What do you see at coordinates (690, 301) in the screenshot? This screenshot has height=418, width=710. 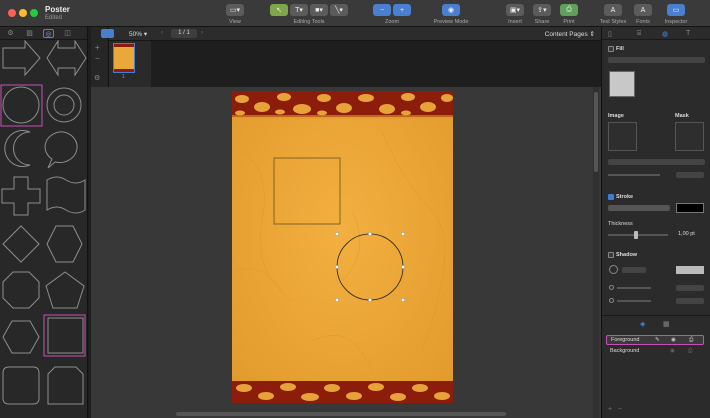 I see `shadow-offset-field` at bounding box center [690, 301].